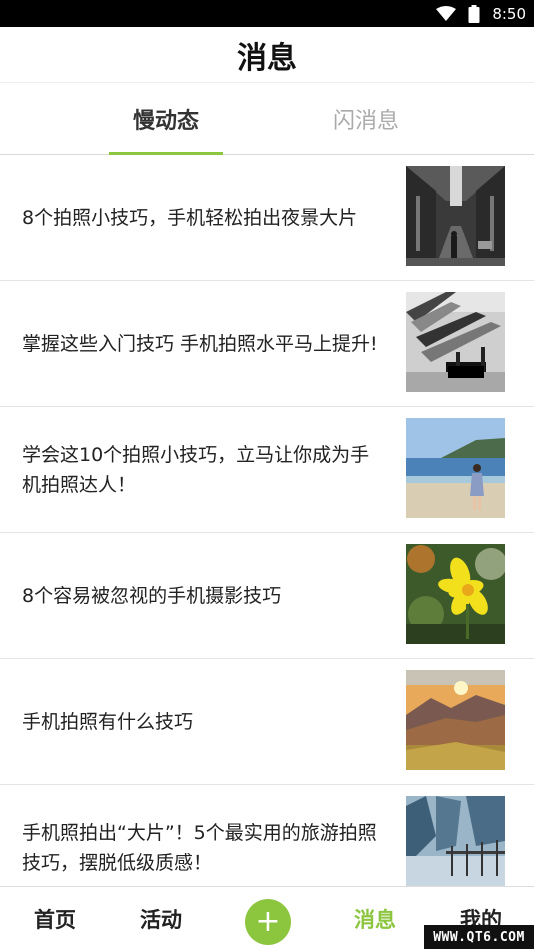 The width and height of the screenshot is (534, 949). Describe the element at coordinates (446, 13) in the screenshot. I see `wifi-icon` at that location.